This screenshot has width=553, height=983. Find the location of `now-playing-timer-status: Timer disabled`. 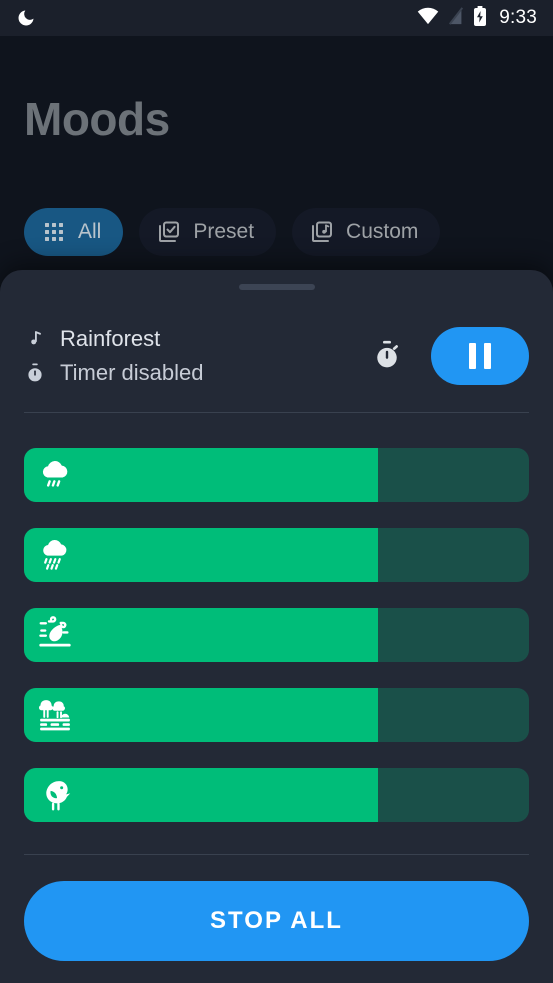

now-playing-timer-status: Timer disabled is located at coordinates (132, 372).